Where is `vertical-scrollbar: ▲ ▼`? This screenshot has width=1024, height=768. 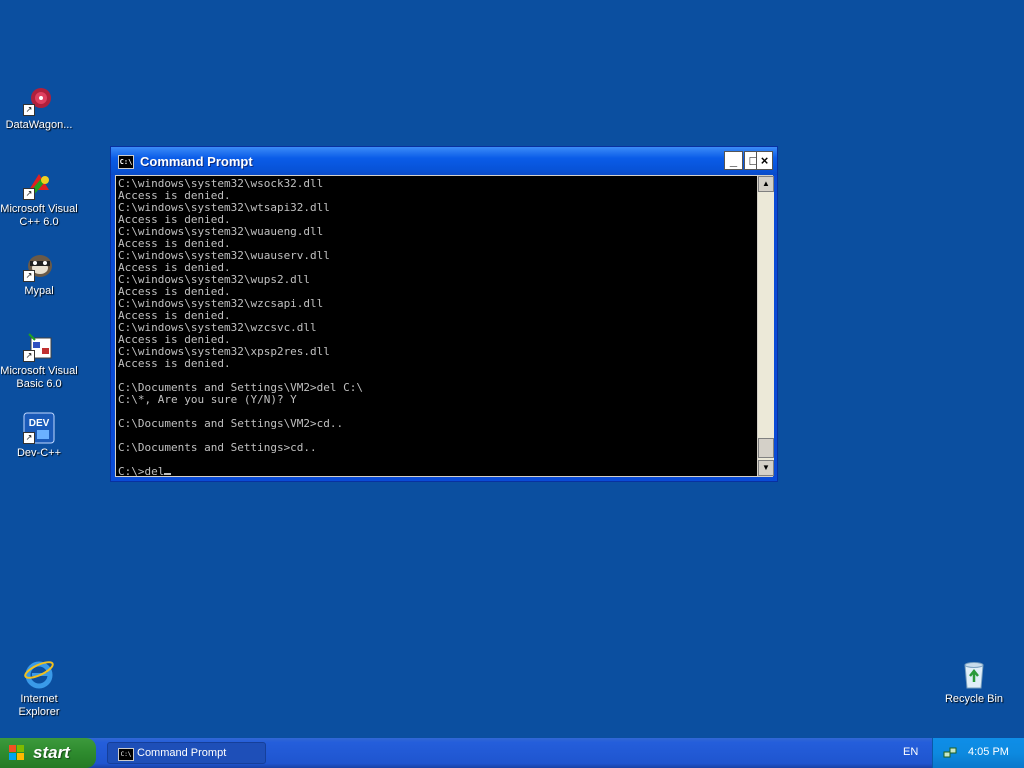 vertical-scrollbar: ▲ ▼ is located at coordinates (766, 326).